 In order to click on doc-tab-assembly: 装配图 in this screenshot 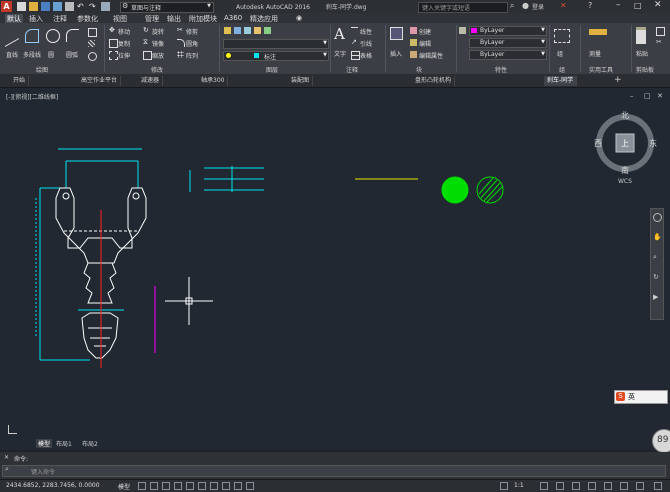, I will do `click(301, 81)`.